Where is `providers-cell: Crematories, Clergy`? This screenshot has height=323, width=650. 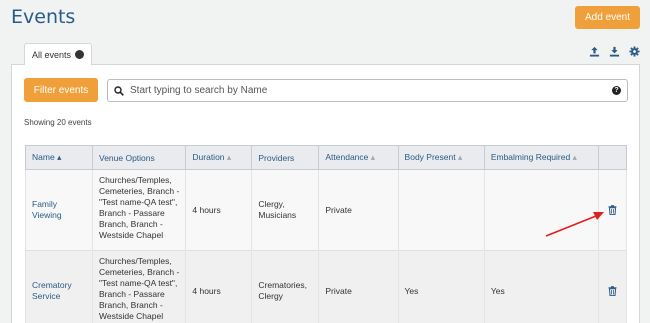 providers-cell: Crematories, Clergy is located at coordinates (285, 286).